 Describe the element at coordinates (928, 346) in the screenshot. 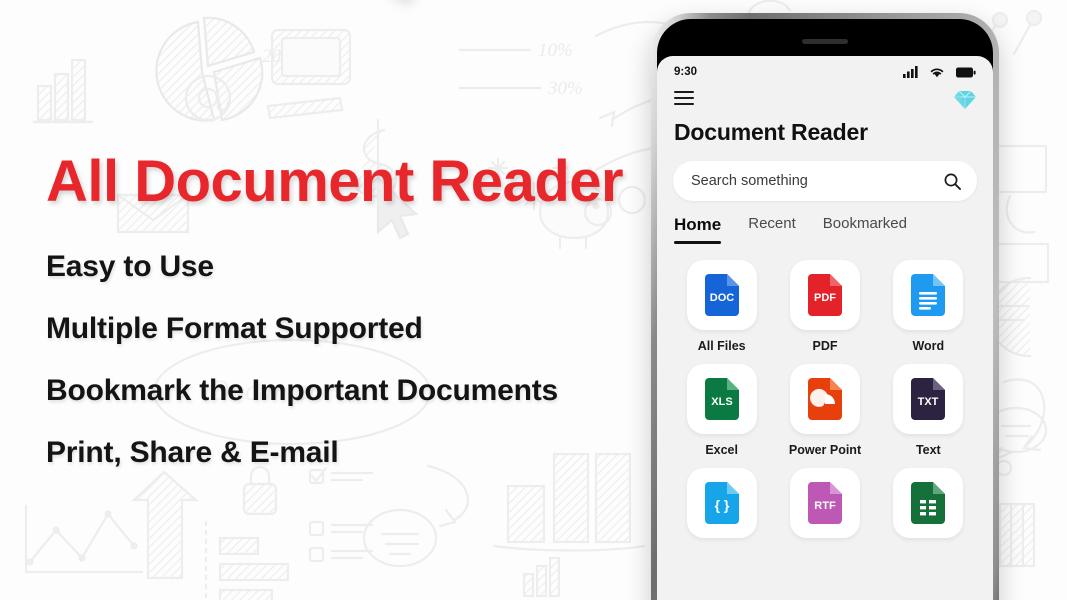

I see `grid-item-label: Word` at that location.